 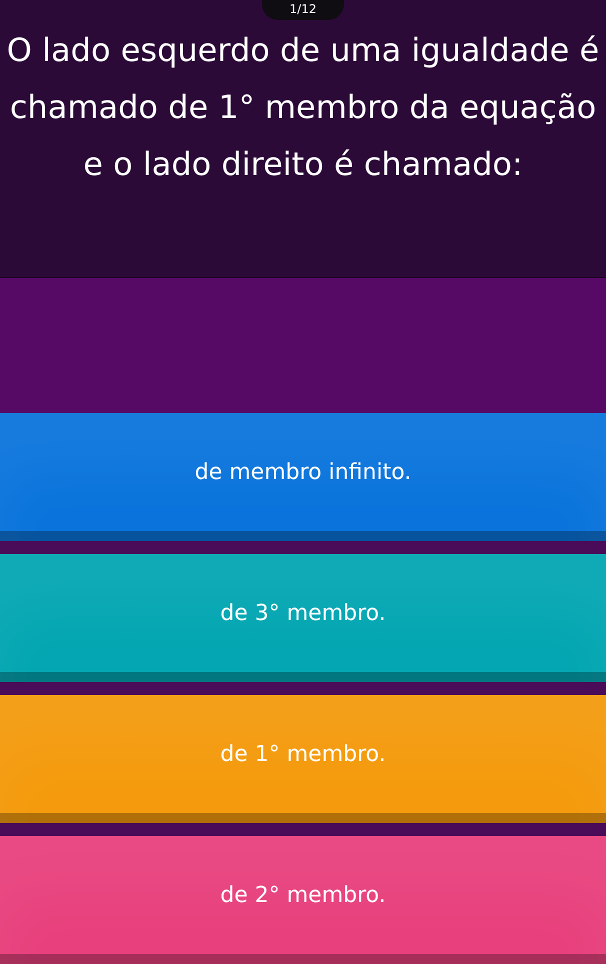 I want to click on answer-option: de 2° membro., so click(x=303, y=900).